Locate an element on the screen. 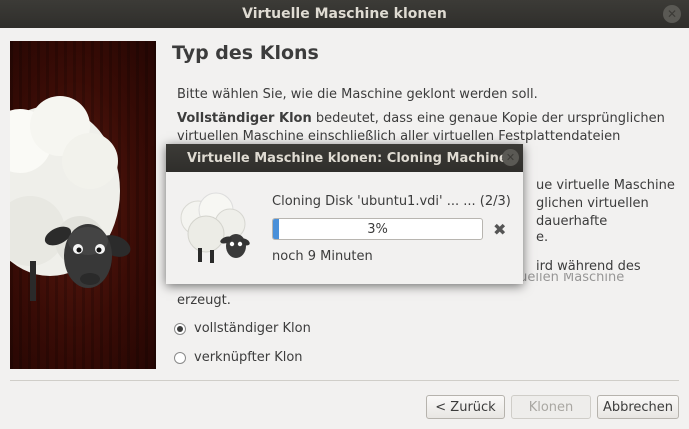  radio-full-clone-indicator is located at coordinates (180, 328).